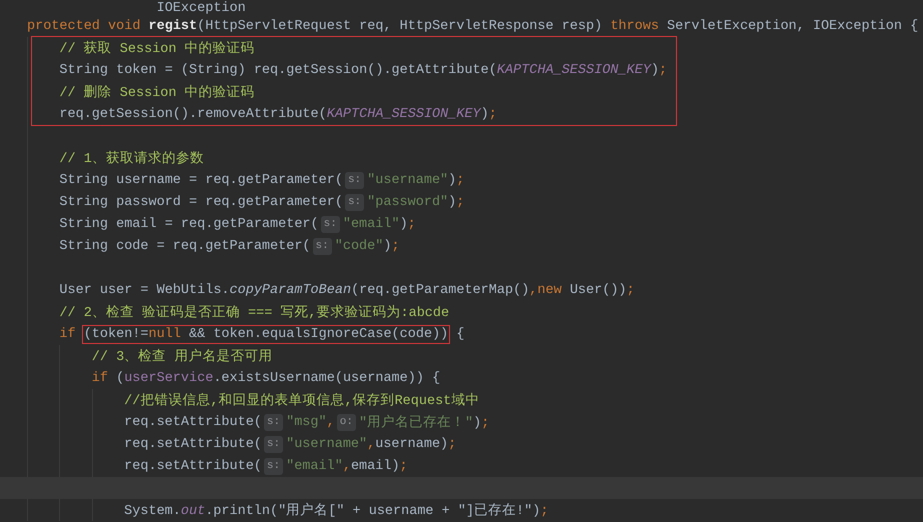 The width and height of the screenshot is (923, 522). I want to click on parameter-hint: o:, so click(346, 422).